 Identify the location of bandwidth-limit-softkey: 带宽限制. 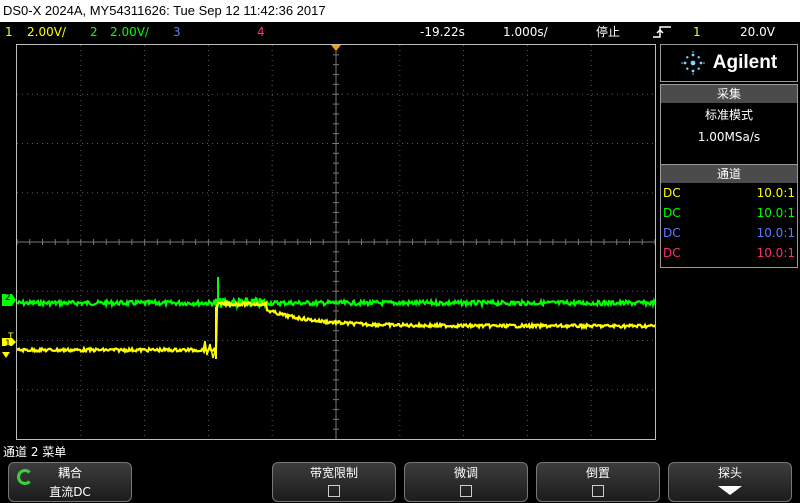
(334, 482).